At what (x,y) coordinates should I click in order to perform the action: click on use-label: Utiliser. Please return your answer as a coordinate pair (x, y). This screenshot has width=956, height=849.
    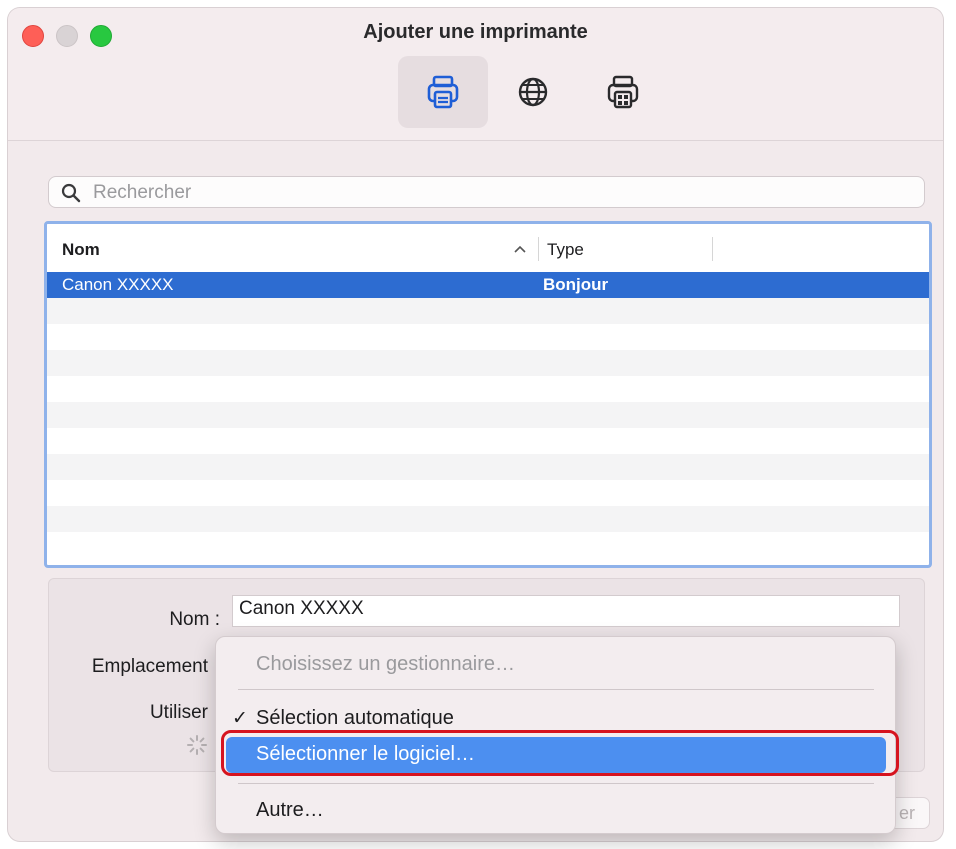
    Looking at the image, I should click on (178, 712).